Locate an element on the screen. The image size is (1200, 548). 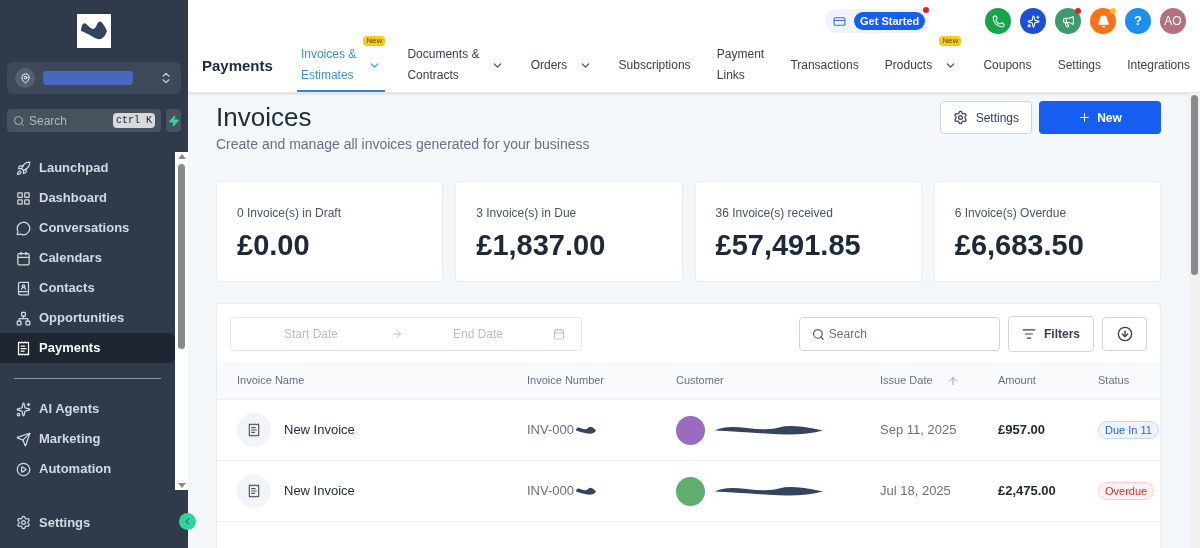
column-header: Invoice Name is located at coordinates (271, 380).